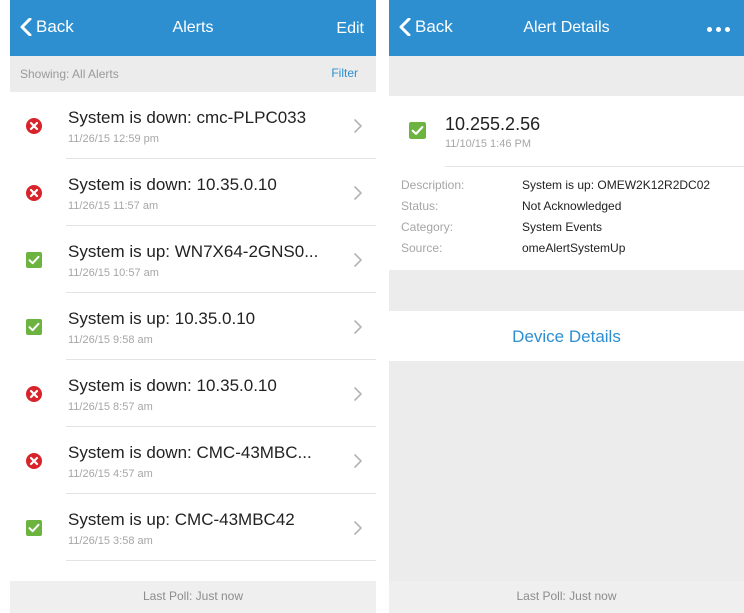 This screenshot has height=613, width=744. I want to click on alert-time: 11/26/15 11:57 am, so click(113, 206).